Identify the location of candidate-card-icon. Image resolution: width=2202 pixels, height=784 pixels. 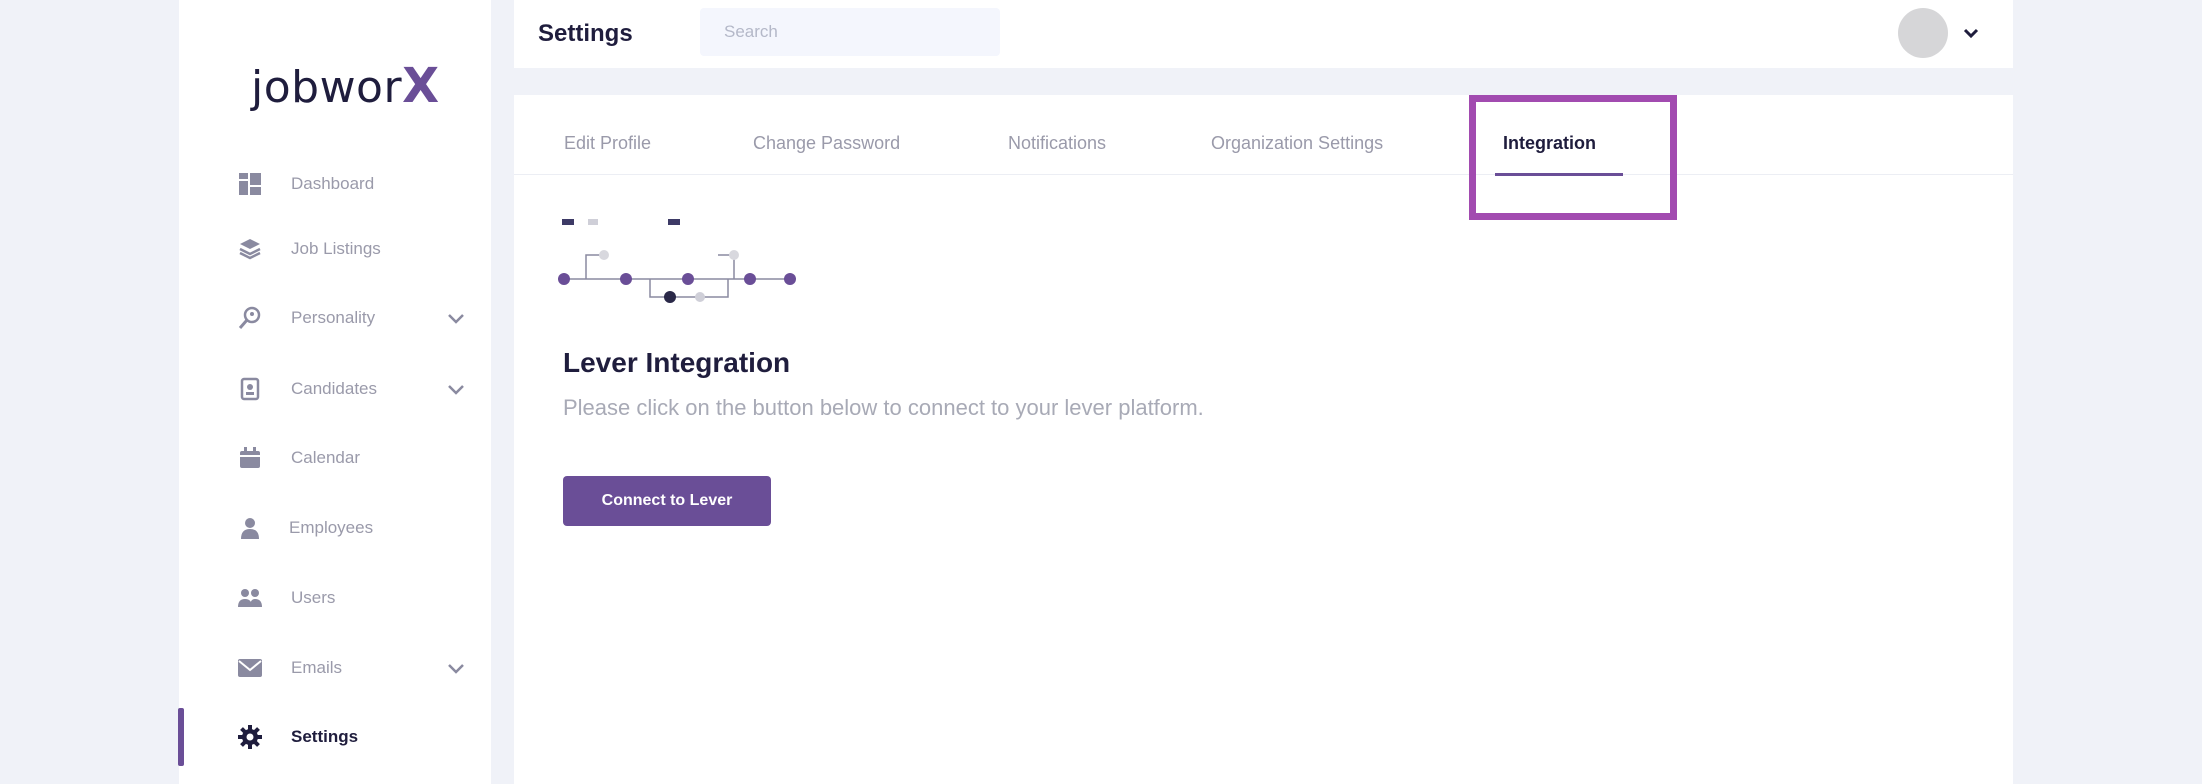
(250, 389).